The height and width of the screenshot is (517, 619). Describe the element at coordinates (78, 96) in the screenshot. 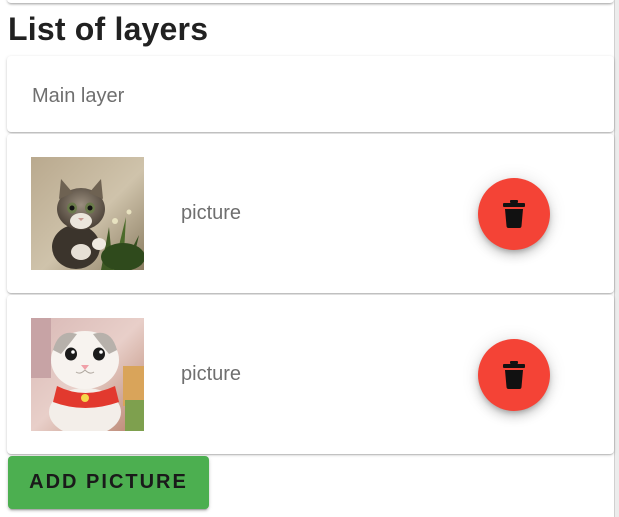

I see `main-layer-label: Main layer` at that location.